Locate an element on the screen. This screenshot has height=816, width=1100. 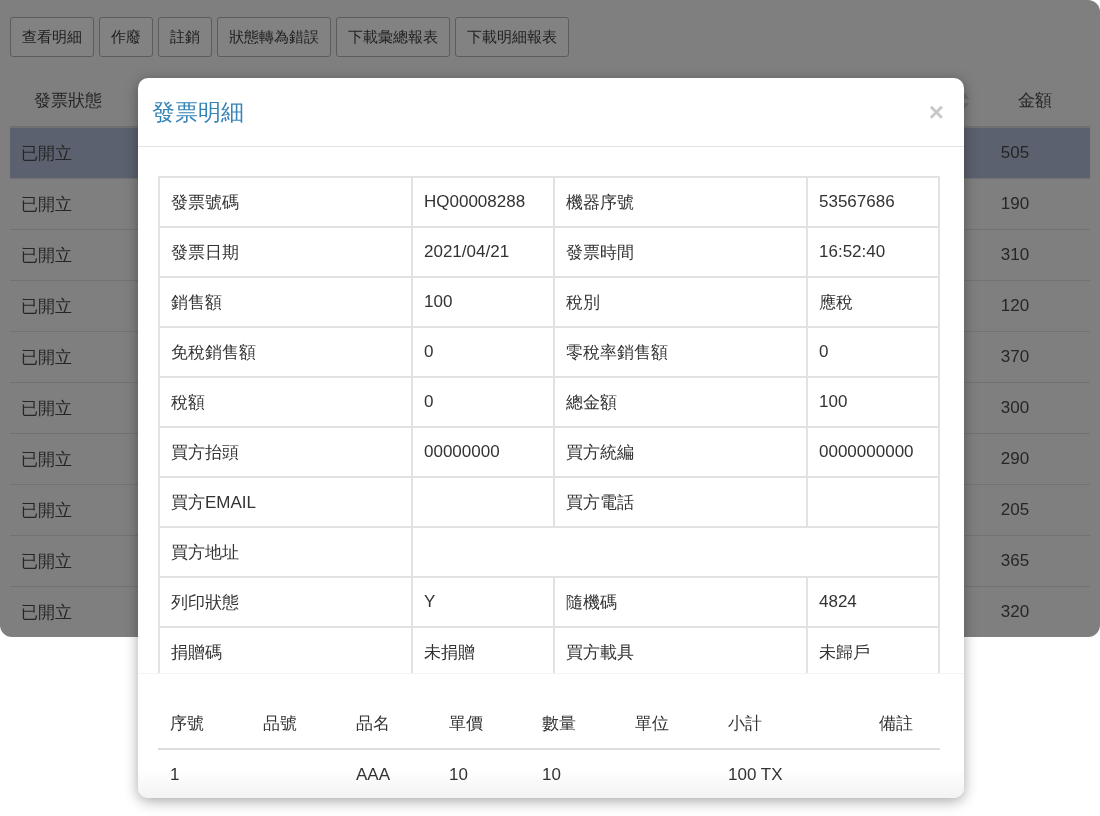
field-value: 16:52:40 is located at coordinates (873, 252).